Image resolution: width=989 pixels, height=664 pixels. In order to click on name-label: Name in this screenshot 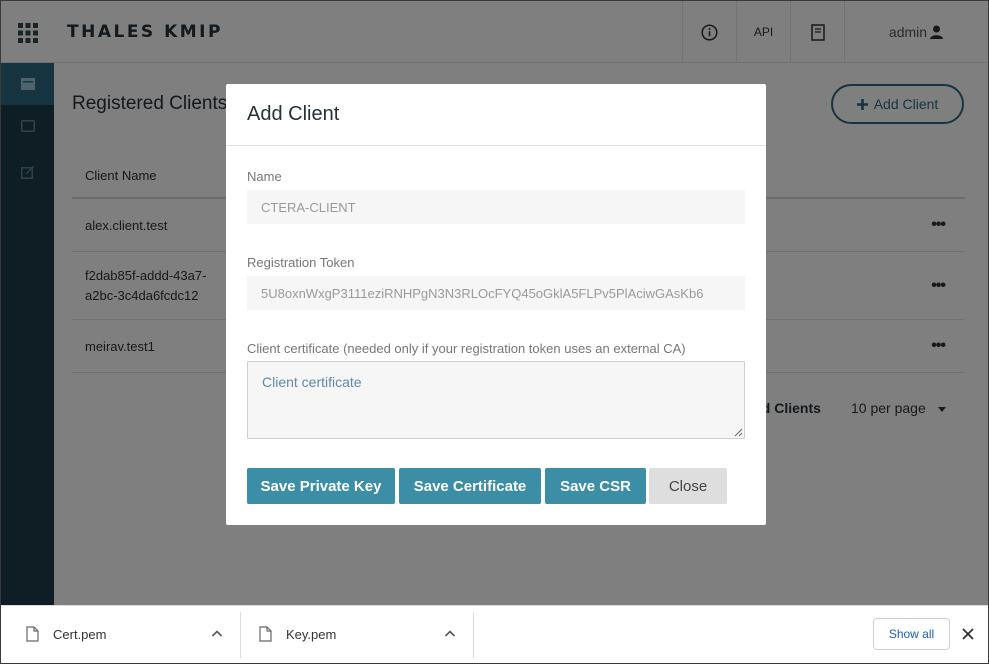, I will do `click(264, 176)`.